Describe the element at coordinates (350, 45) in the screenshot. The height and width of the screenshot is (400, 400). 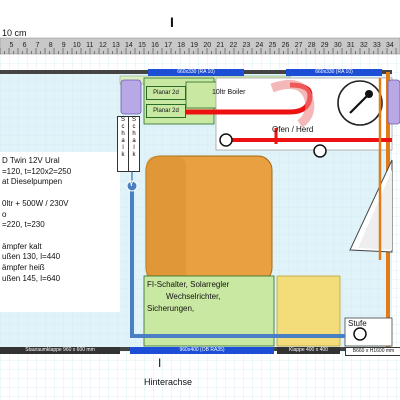
I see `ruler-number: 31` at that location.